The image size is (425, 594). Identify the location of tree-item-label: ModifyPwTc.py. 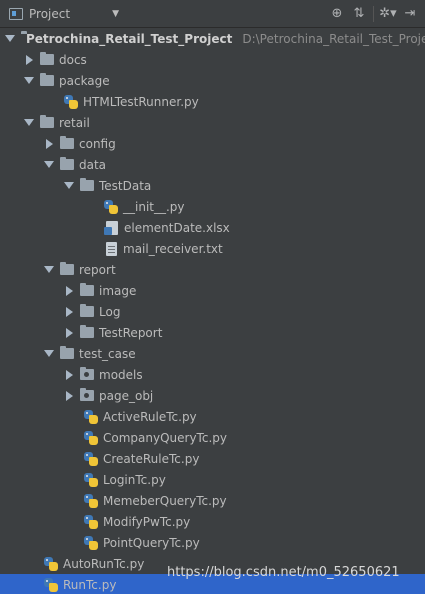
(147, 521).